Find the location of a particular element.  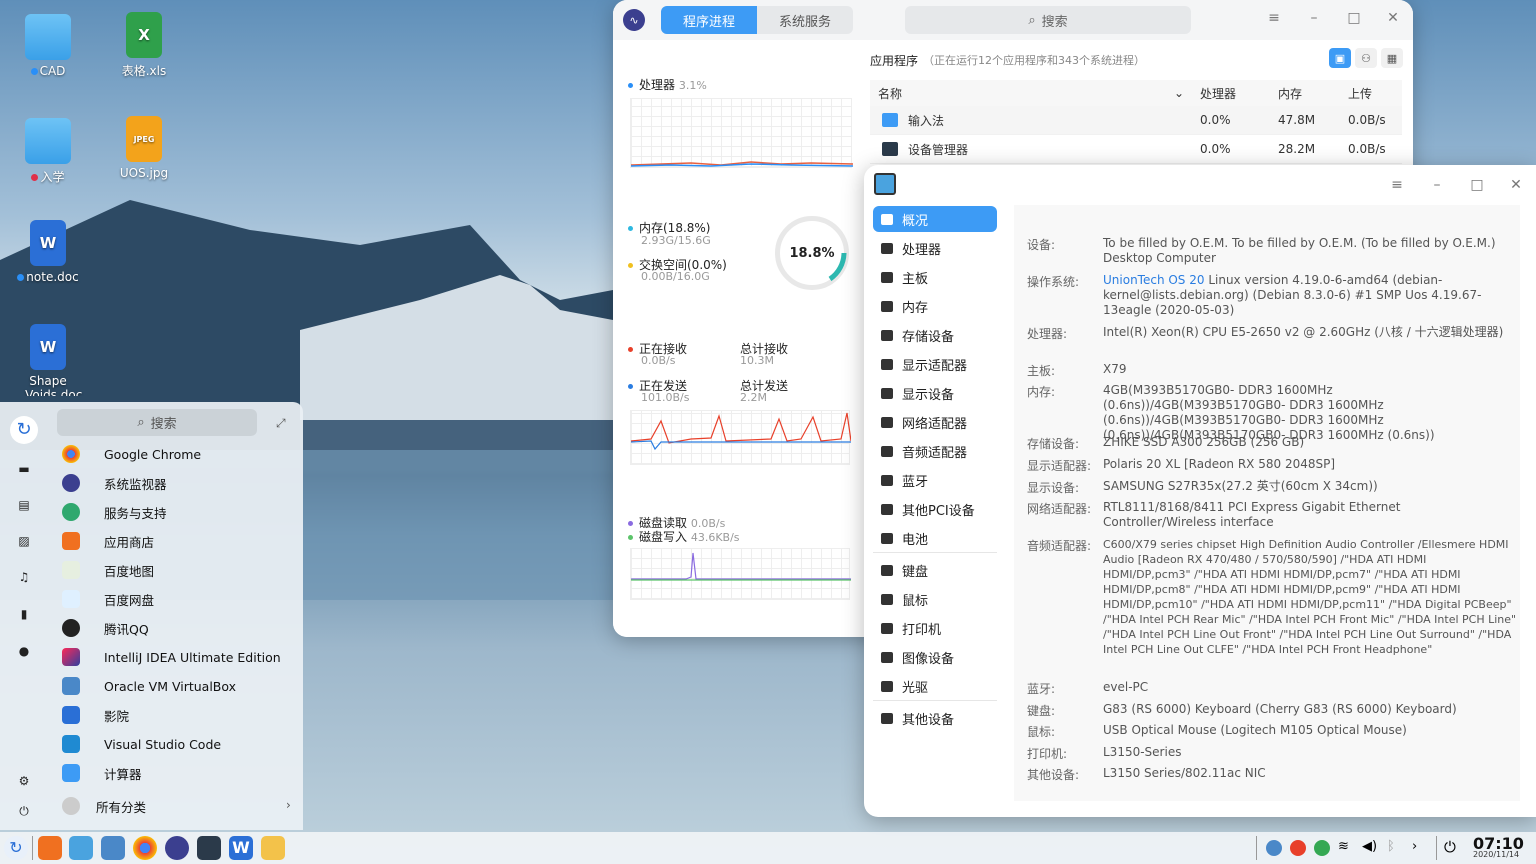

launcher-app-system-monitor: 系统监视器 is located at coordinates (114, 483).